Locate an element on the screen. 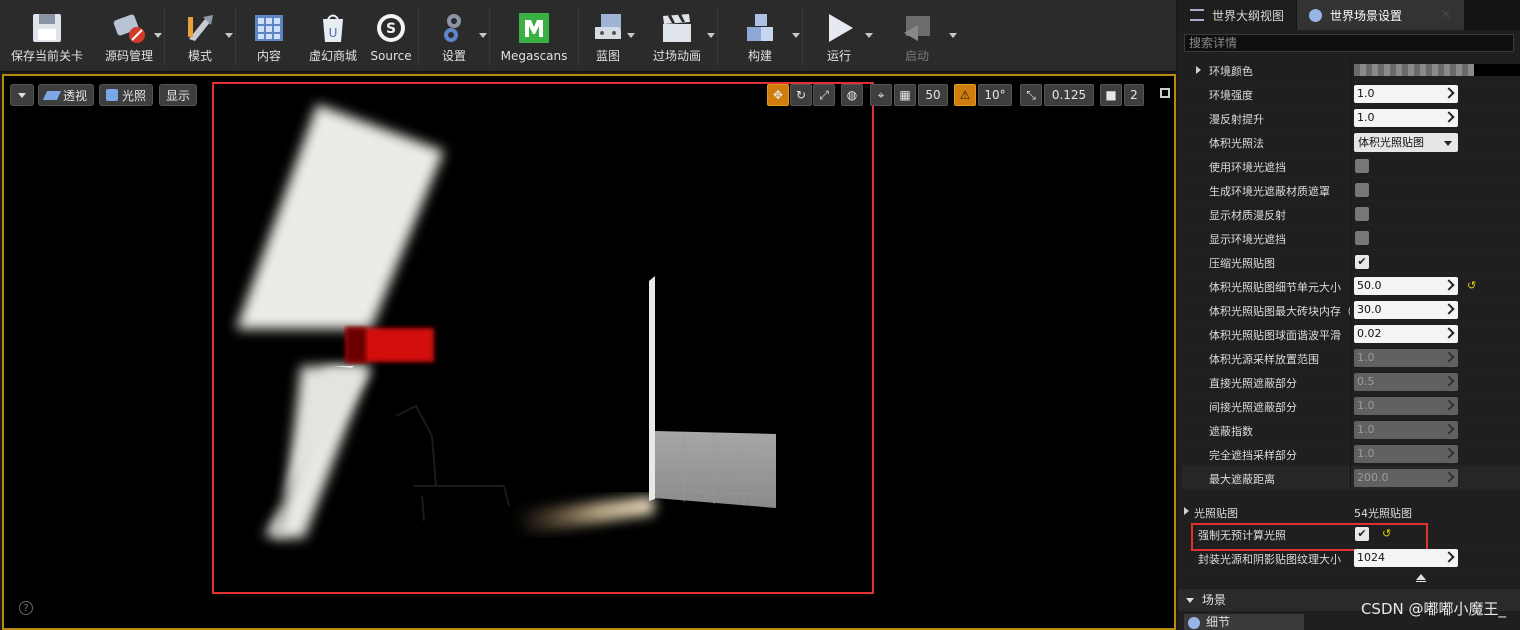  number-field: 30.0 is located at coordinates (1406, 310).